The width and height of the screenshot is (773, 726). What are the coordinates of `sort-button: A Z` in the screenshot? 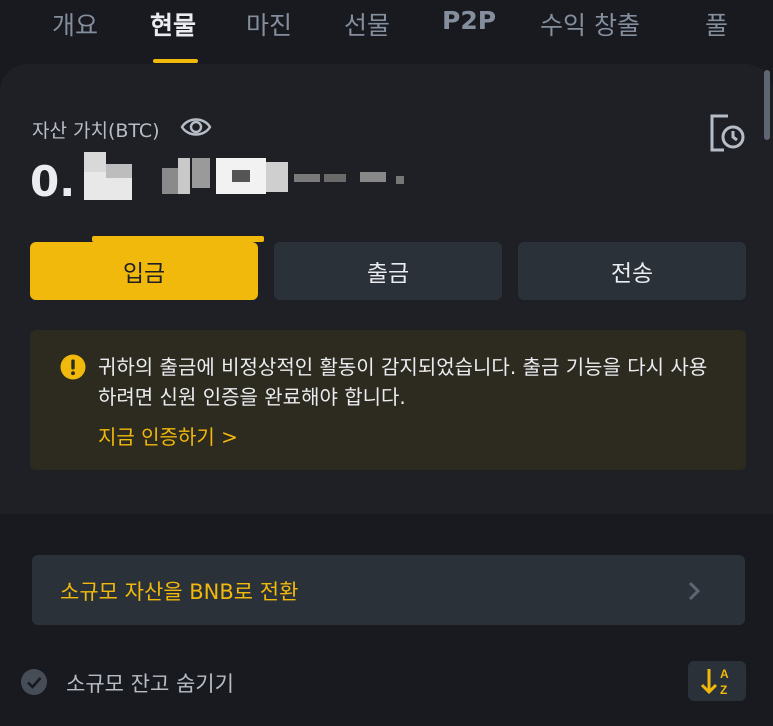 It's located at (717, 681).